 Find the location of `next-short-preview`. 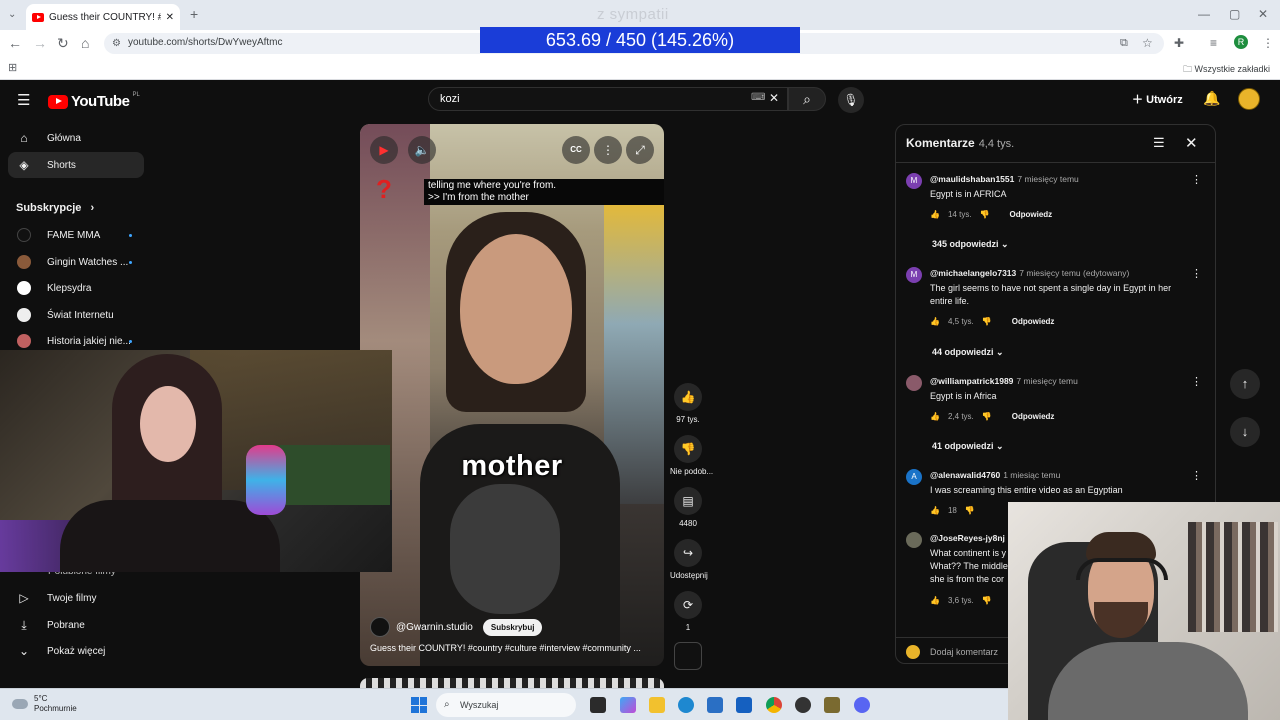

next-short-preview is located at coordinates (512, 683).